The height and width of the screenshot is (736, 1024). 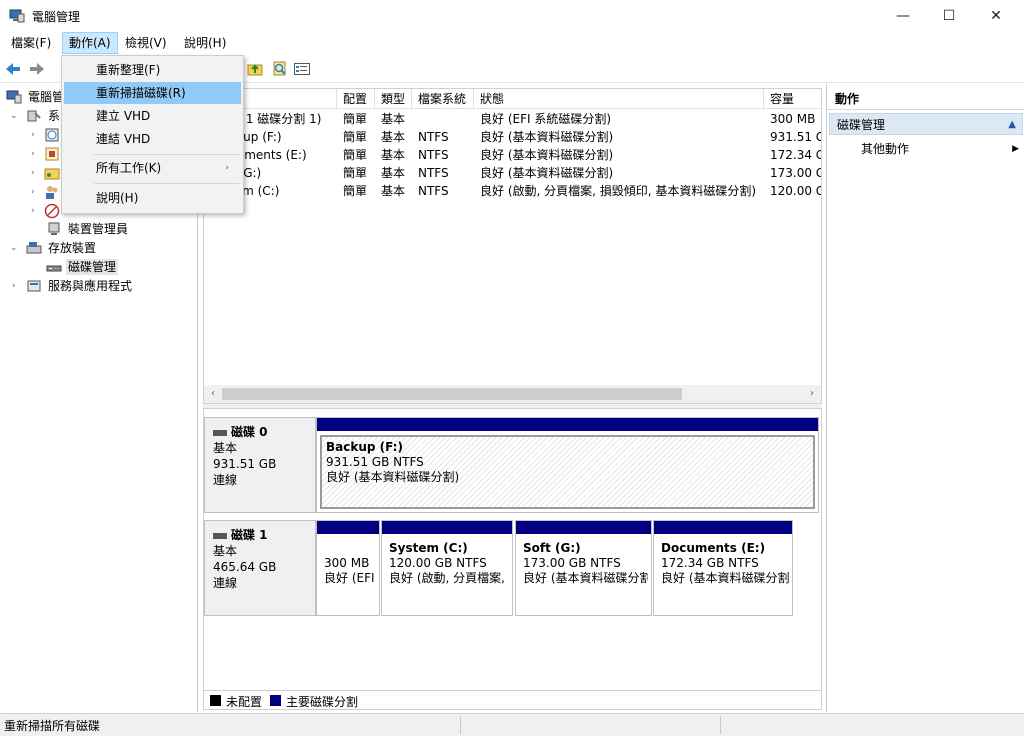 I want to click on partition-name: Backup (F:), so click(x=364, y=447).